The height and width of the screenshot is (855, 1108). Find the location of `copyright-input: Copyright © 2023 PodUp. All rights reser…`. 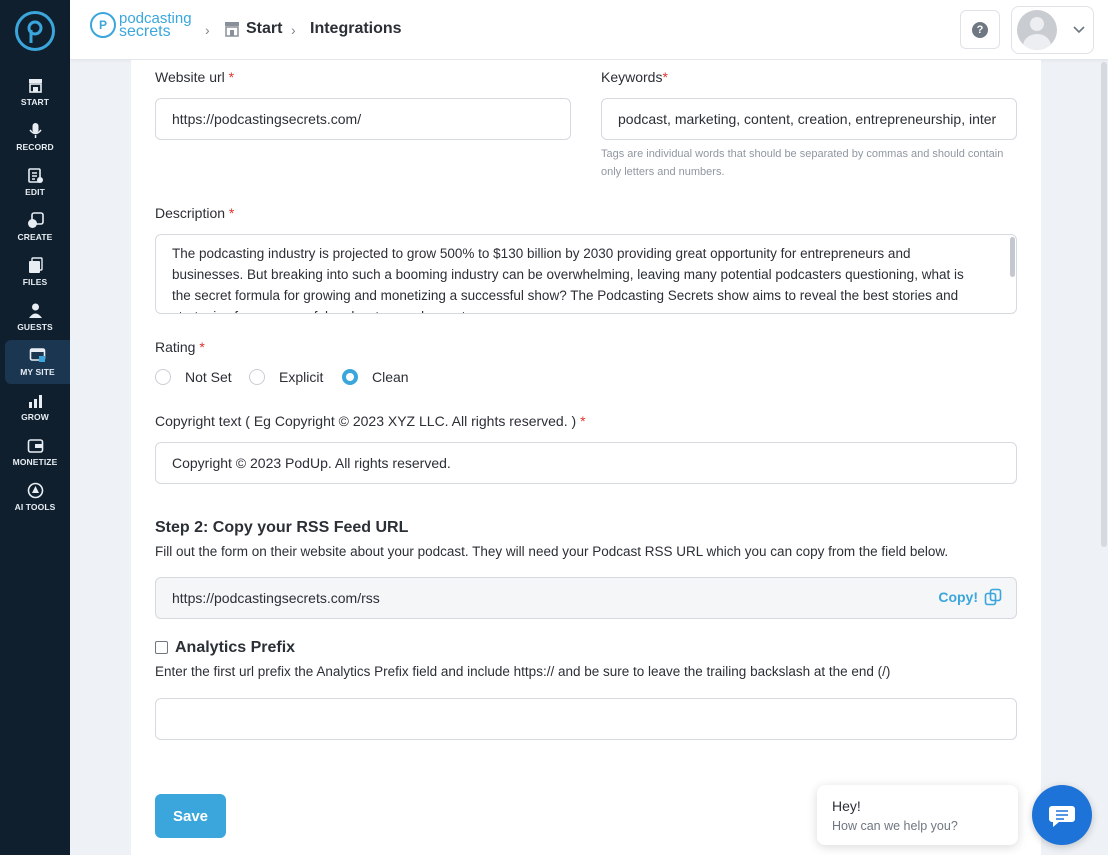

copyright-input: Copyright © 2023 PodUp. All rights reser… is located at coordinates (586, 463).